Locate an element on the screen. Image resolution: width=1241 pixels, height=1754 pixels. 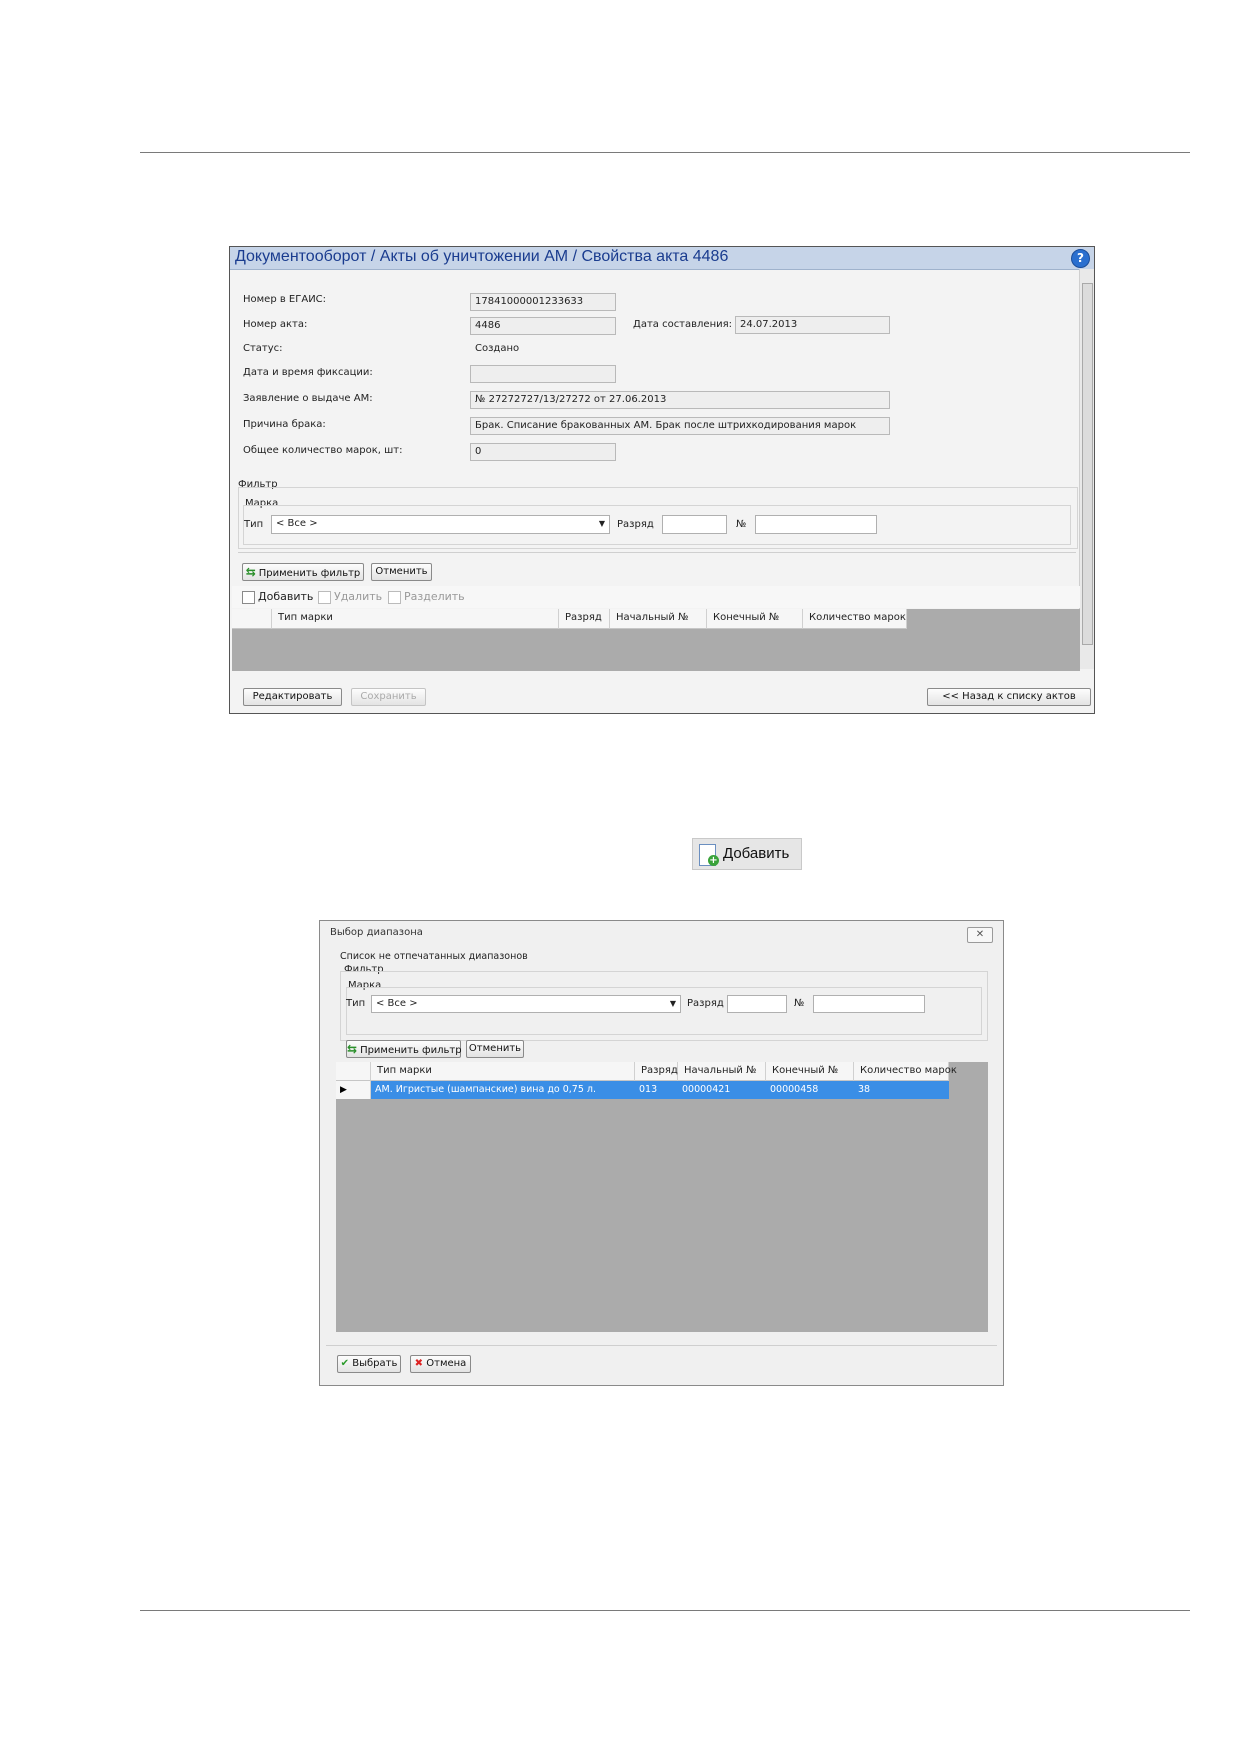
add-icon is located at coordinates (248, 597).